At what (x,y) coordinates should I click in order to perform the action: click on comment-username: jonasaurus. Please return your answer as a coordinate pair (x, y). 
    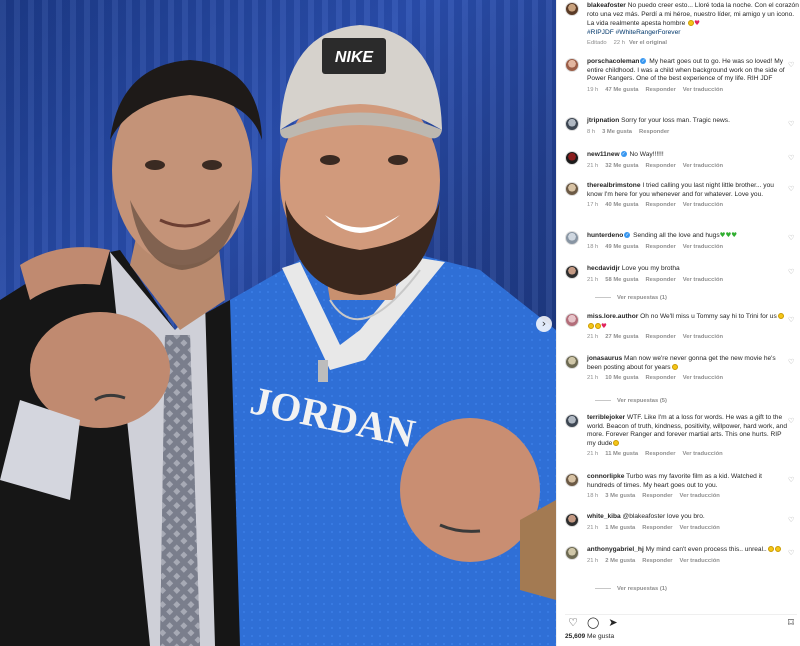
    Looking at the image, I should click on (604, 358).